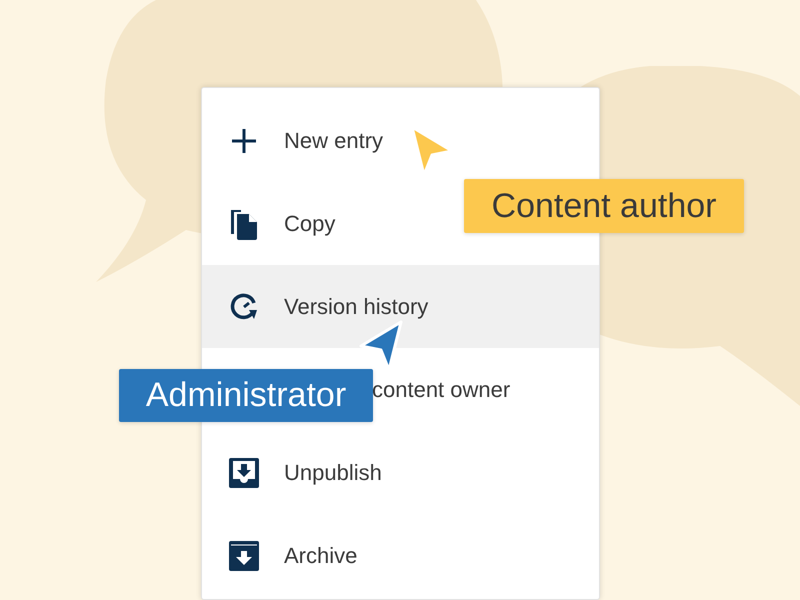  Describe the element at coordinates (244, 556) in the screenshot. I see `archive-icon` at that location.